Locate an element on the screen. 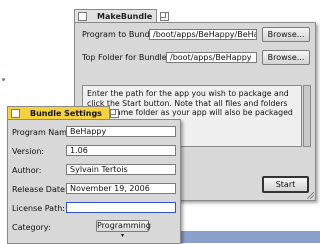 Image resolution: width=320 pixels, height=244 pixels. author-label: Author: is located at coordinates (27, 170).